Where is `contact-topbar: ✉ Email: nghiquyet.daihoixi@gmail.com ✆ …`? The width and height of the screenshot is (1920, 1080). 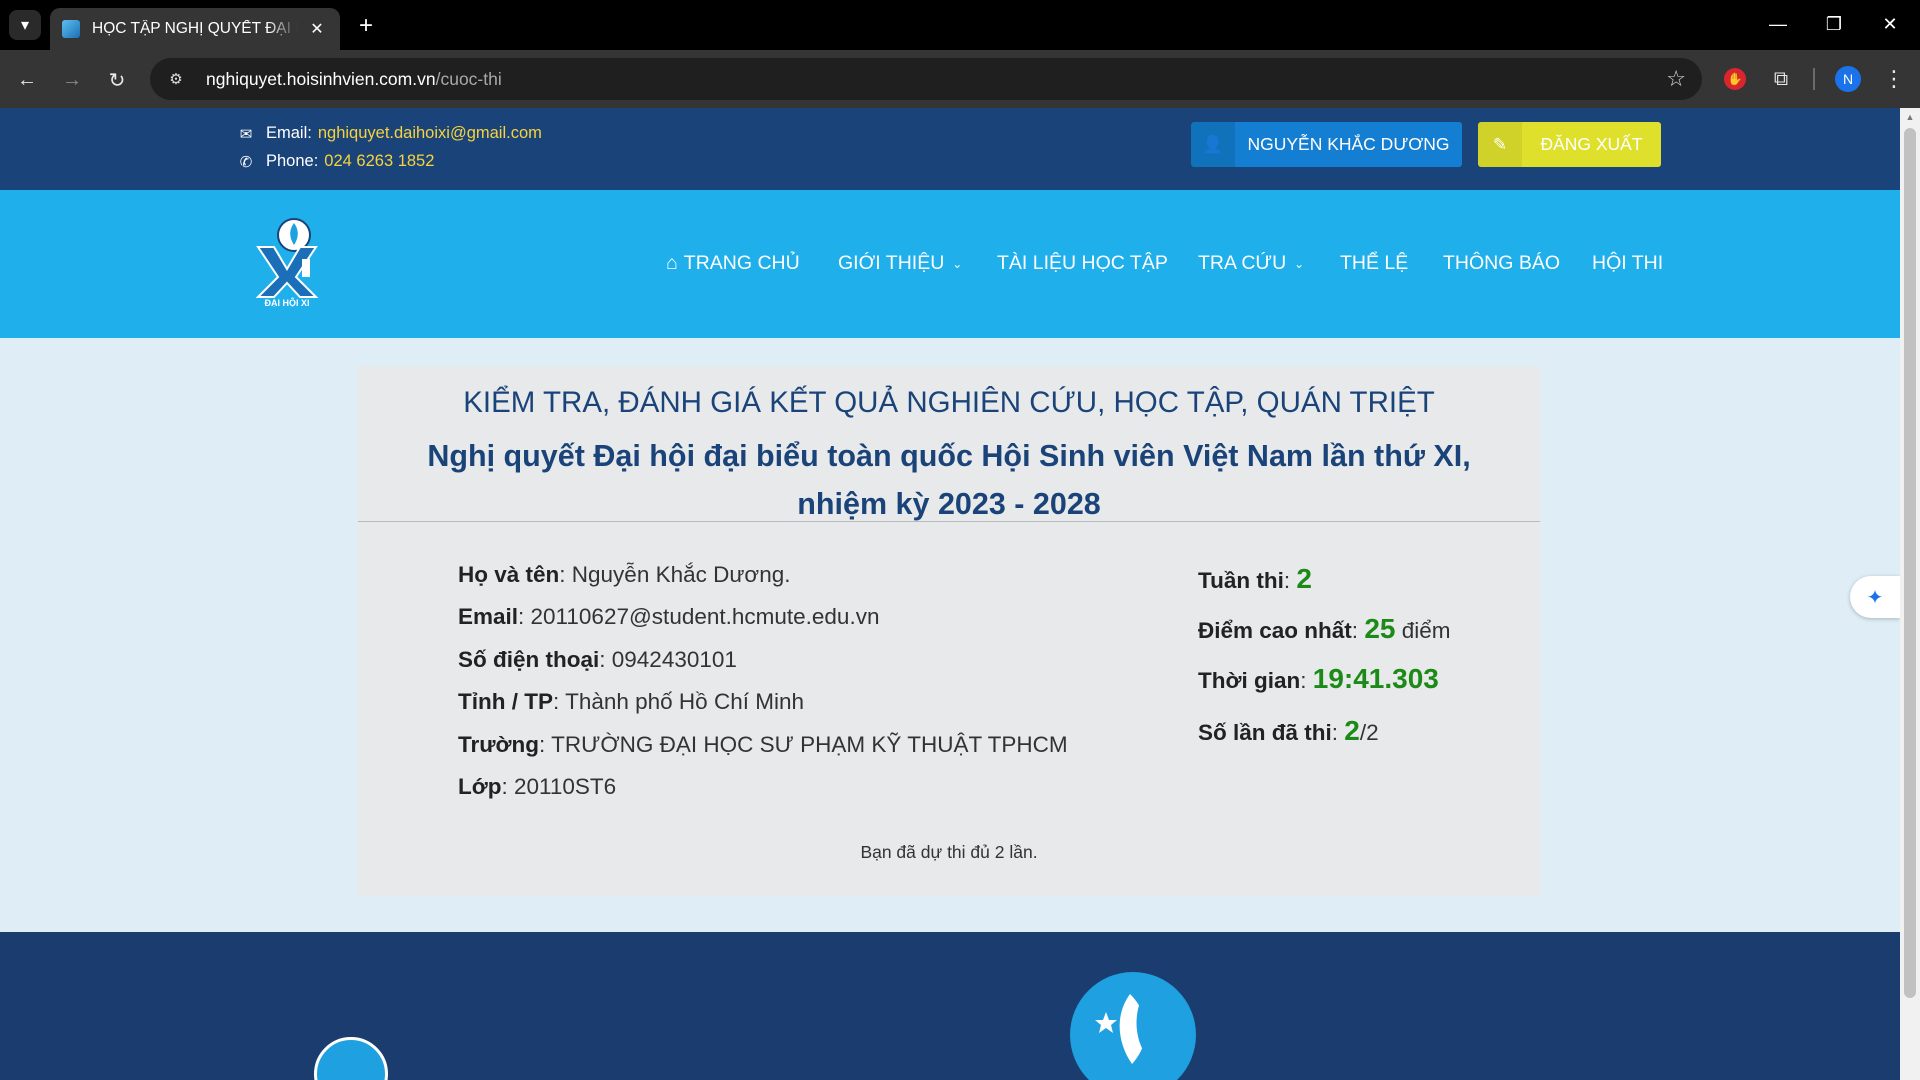
contact-topbar: ✉ Email: nghiquyet.daihoixi@gmail.com ✆ … is located at coordinates (950, 149).